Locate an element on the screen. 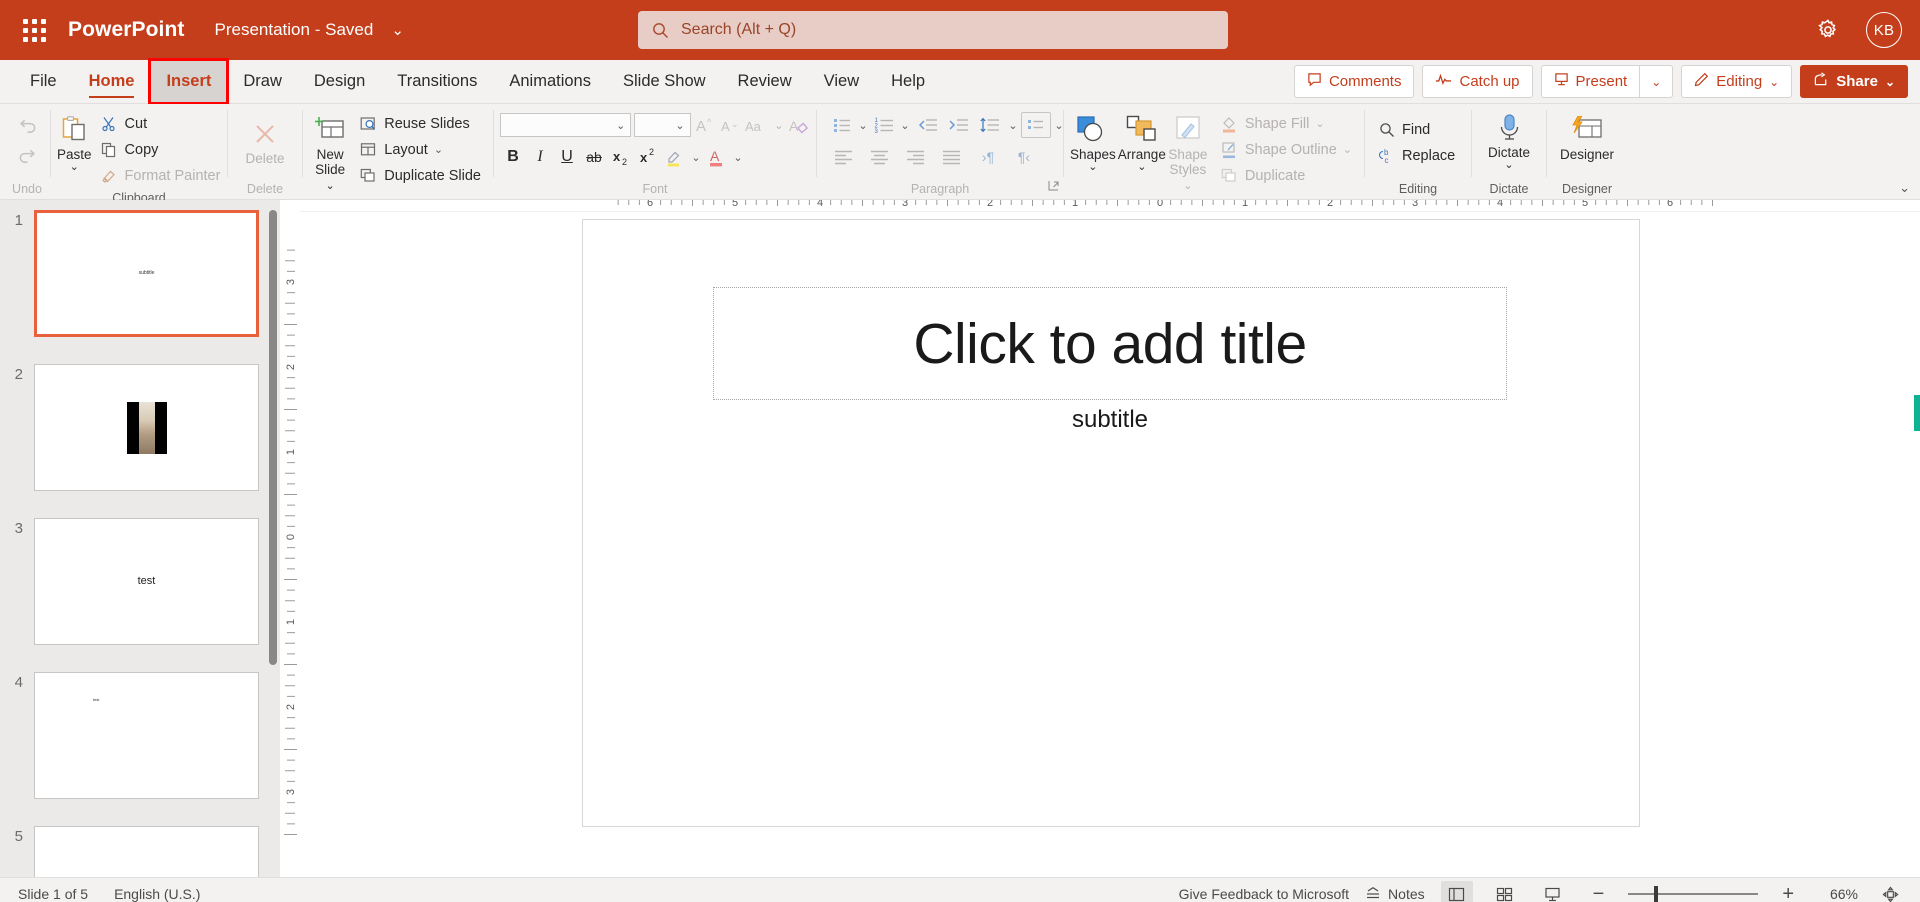 This screenshot has height=902, width=1920. paragraph-dialog-launcher is located at coordinates (1053, 187).